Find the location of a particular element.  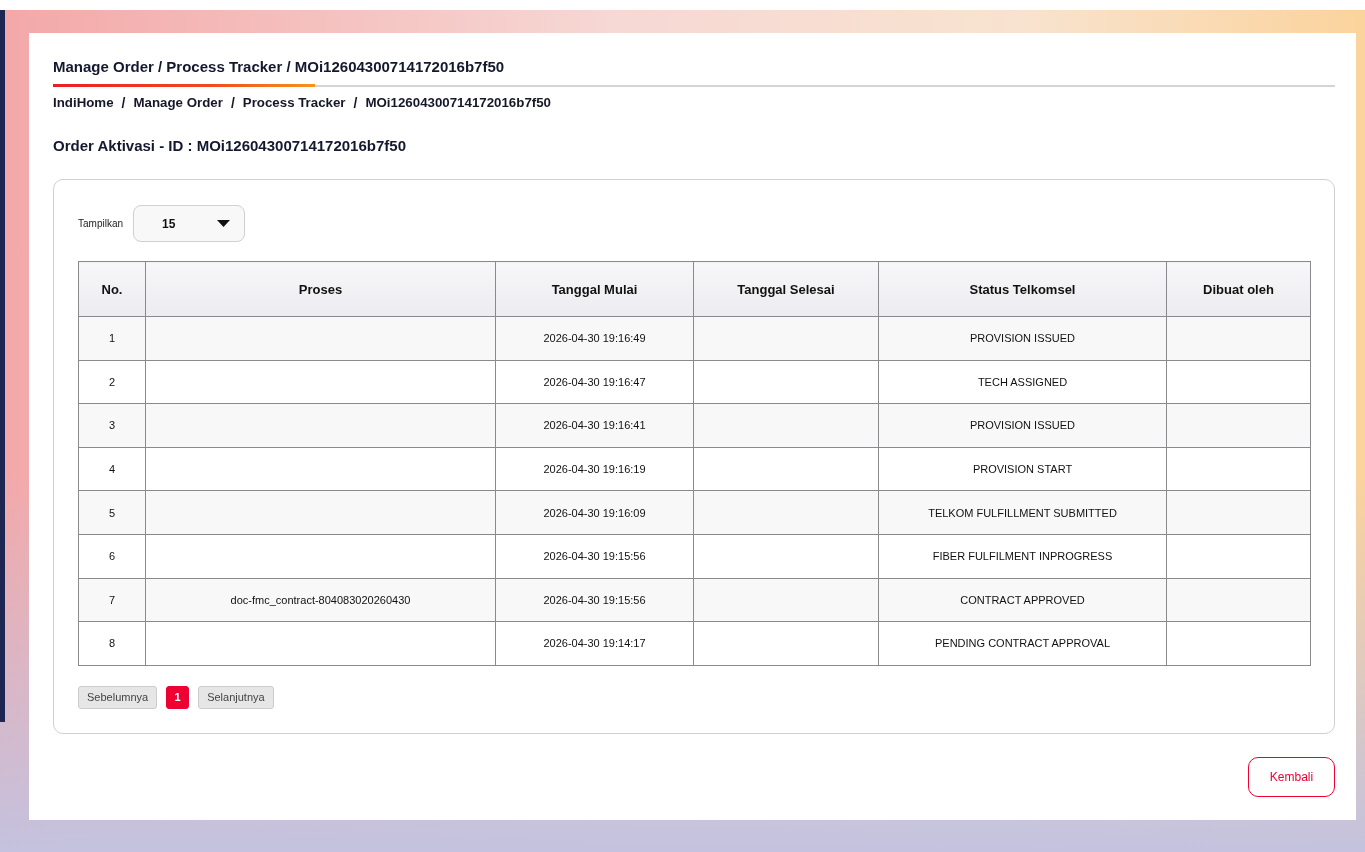

next-page-button: Selanjutnya is located at coordinates (236, 697).